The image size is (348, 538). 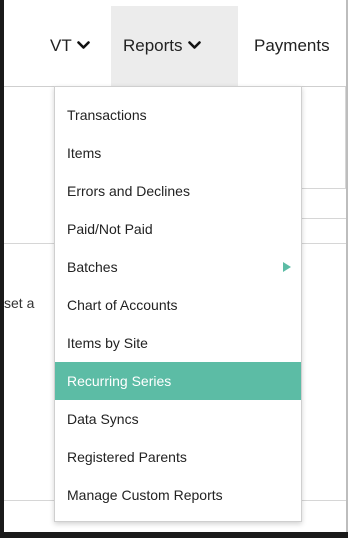 I want to click on nav-payments: Payments, so click(x=292, y=46).